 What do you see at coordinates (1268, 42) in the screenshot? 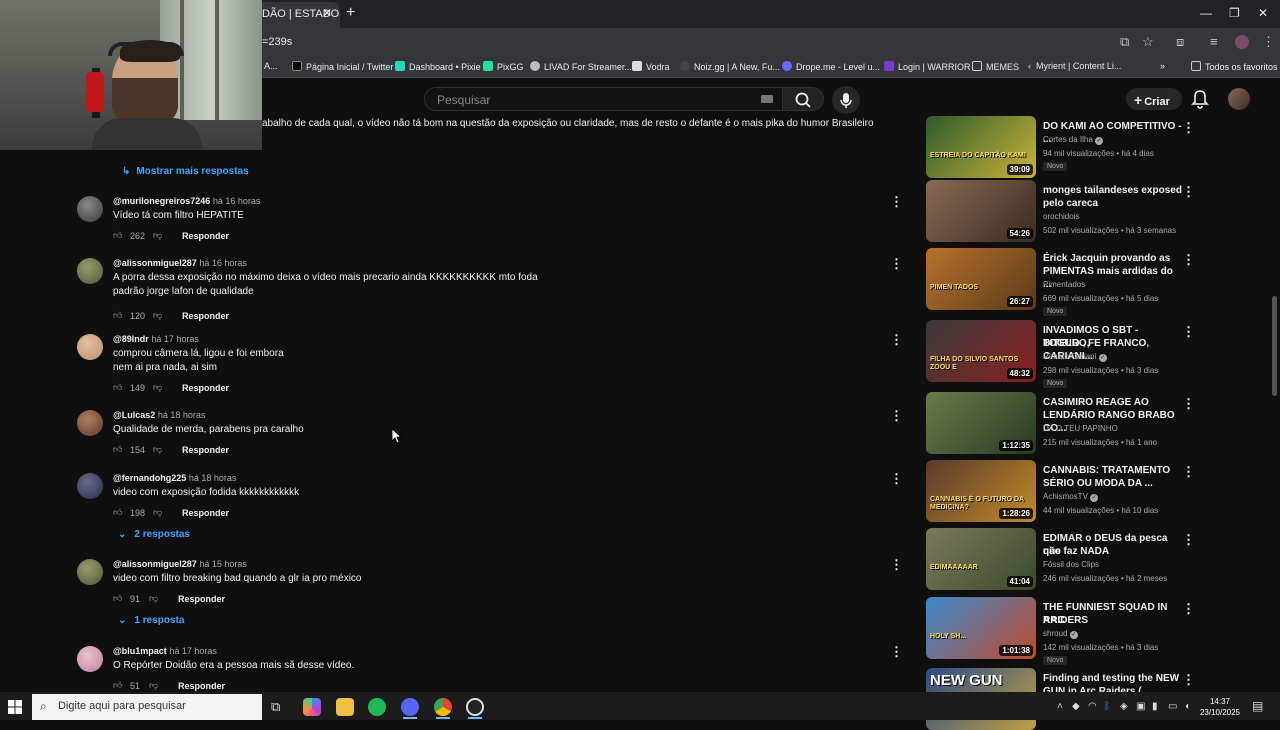
I see `menu-dots-icon: ⋮` at bounding box center [1268, 42].